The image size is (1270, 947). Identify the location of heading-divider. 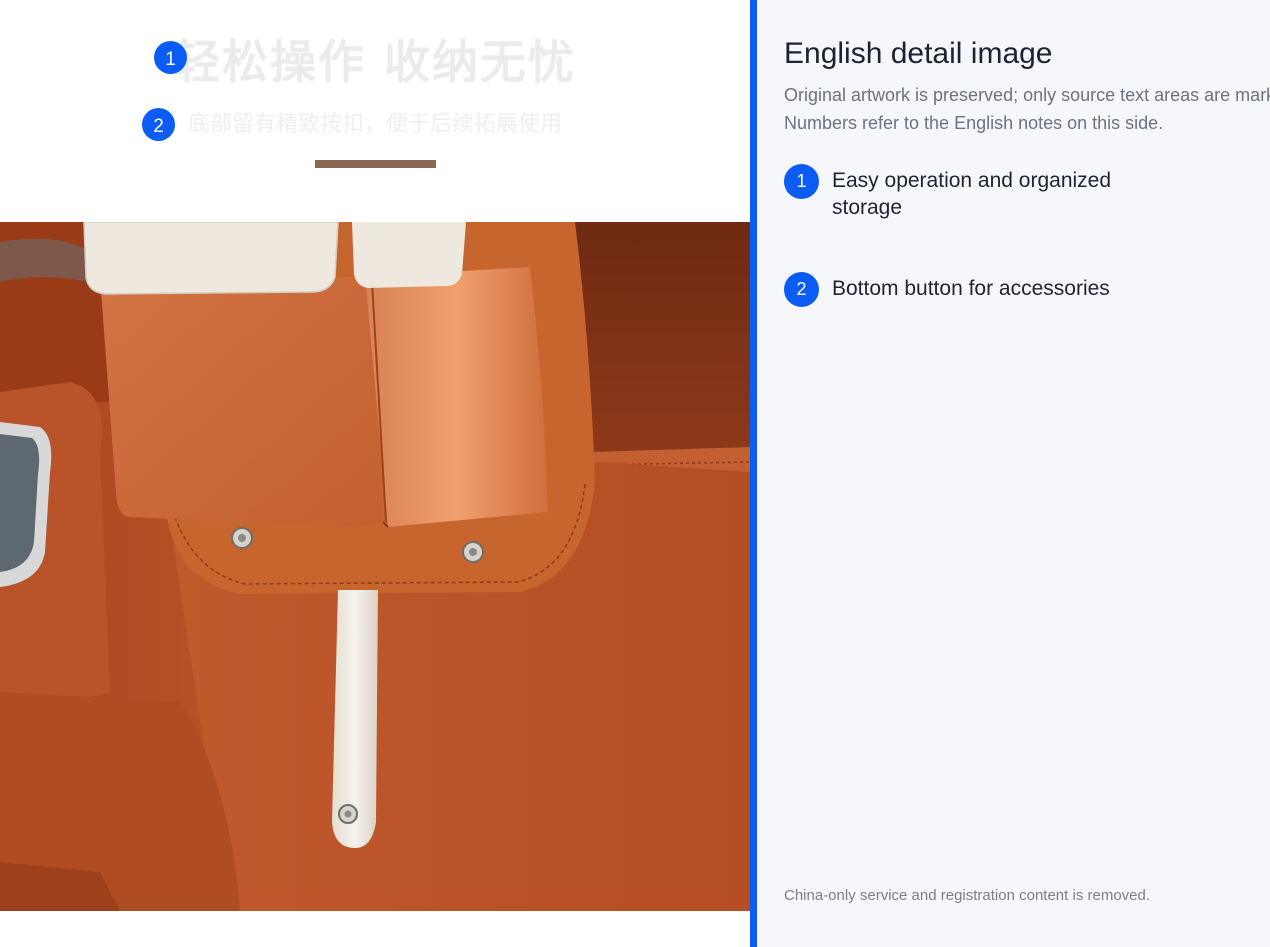
(375, 164).